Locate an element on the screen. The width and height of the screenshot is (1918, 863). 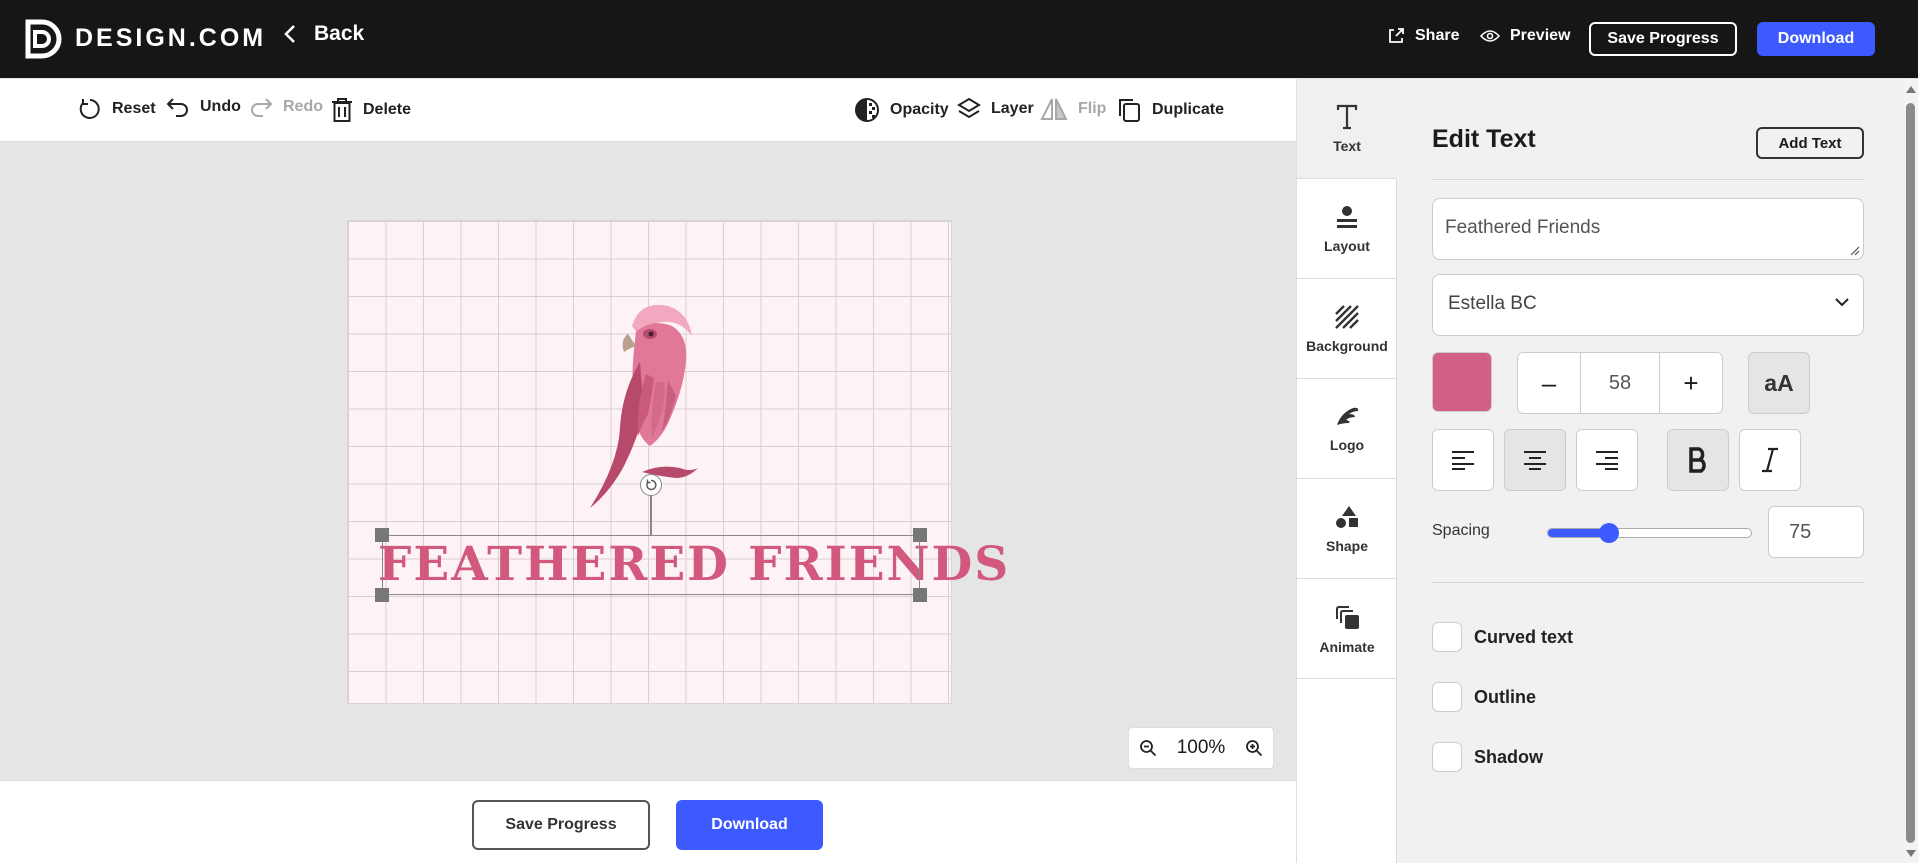
tab-text-label: Text is located at coordinates (1347, 145).